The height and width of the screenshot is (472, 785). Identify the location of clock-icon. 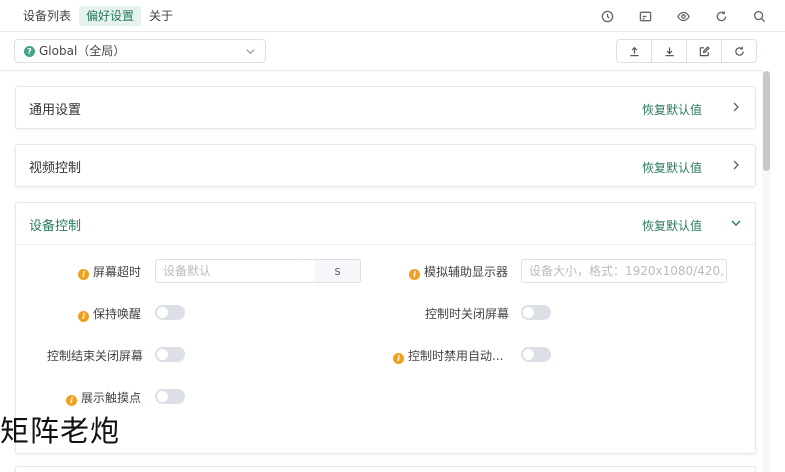
(607, 16).